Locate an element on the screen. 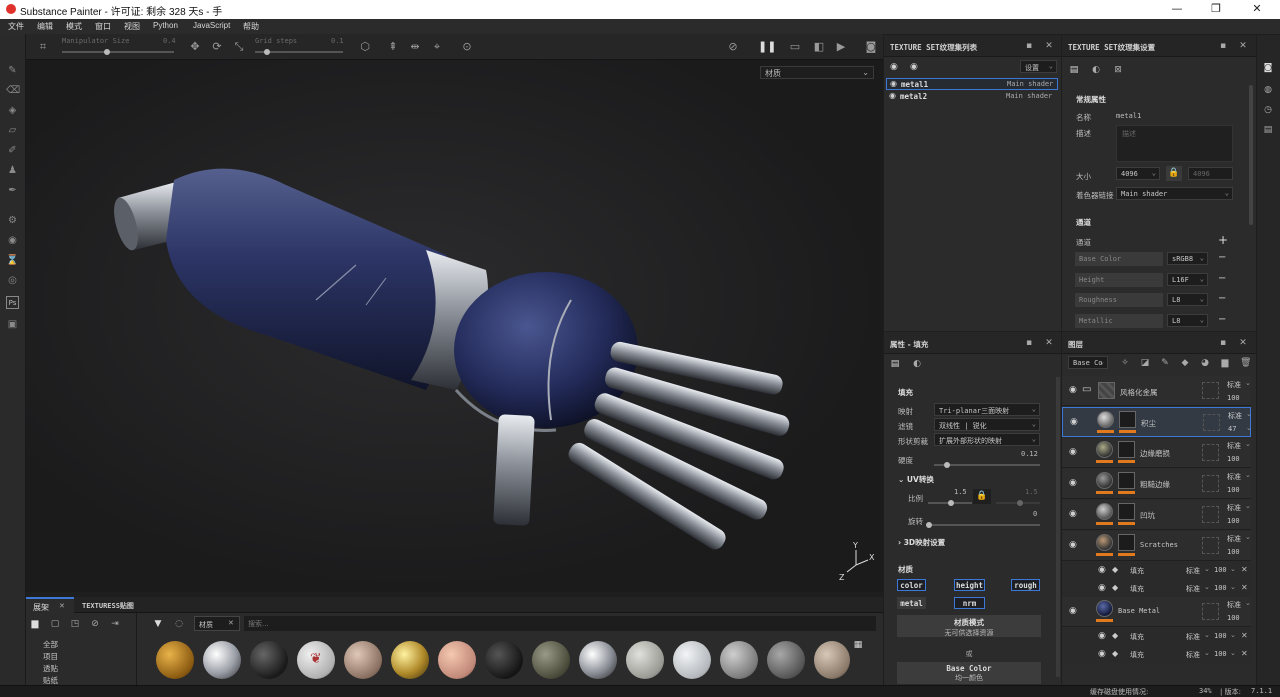  projection-icon: ◈ is located at coordinates (12, 110).